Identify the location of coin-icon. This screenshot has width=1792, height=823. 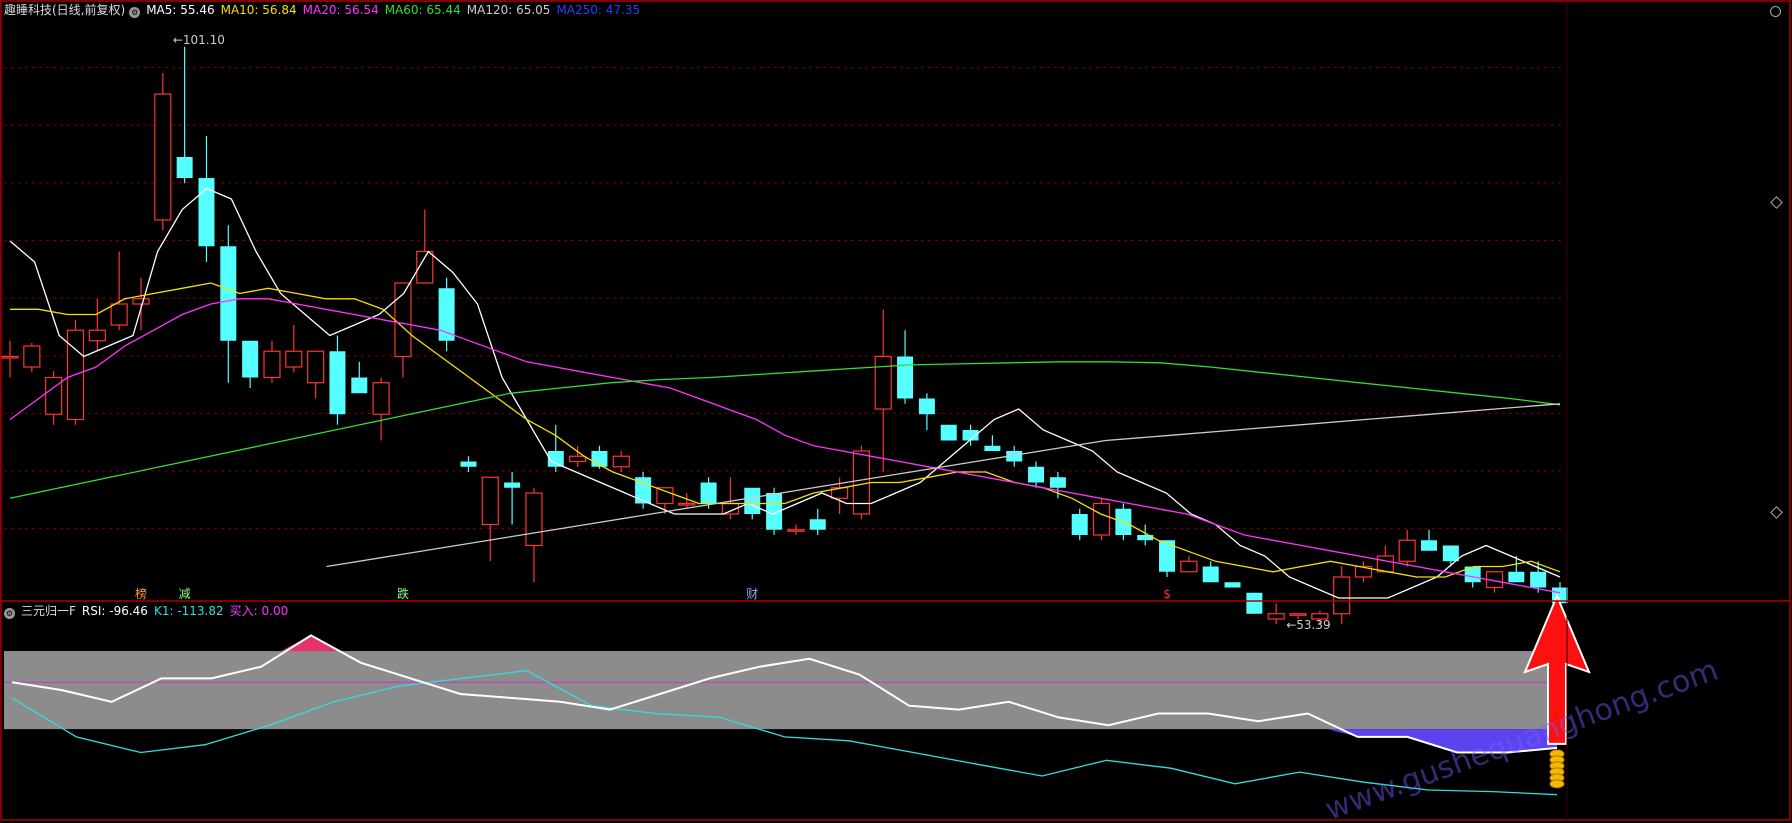
(1557, 784).